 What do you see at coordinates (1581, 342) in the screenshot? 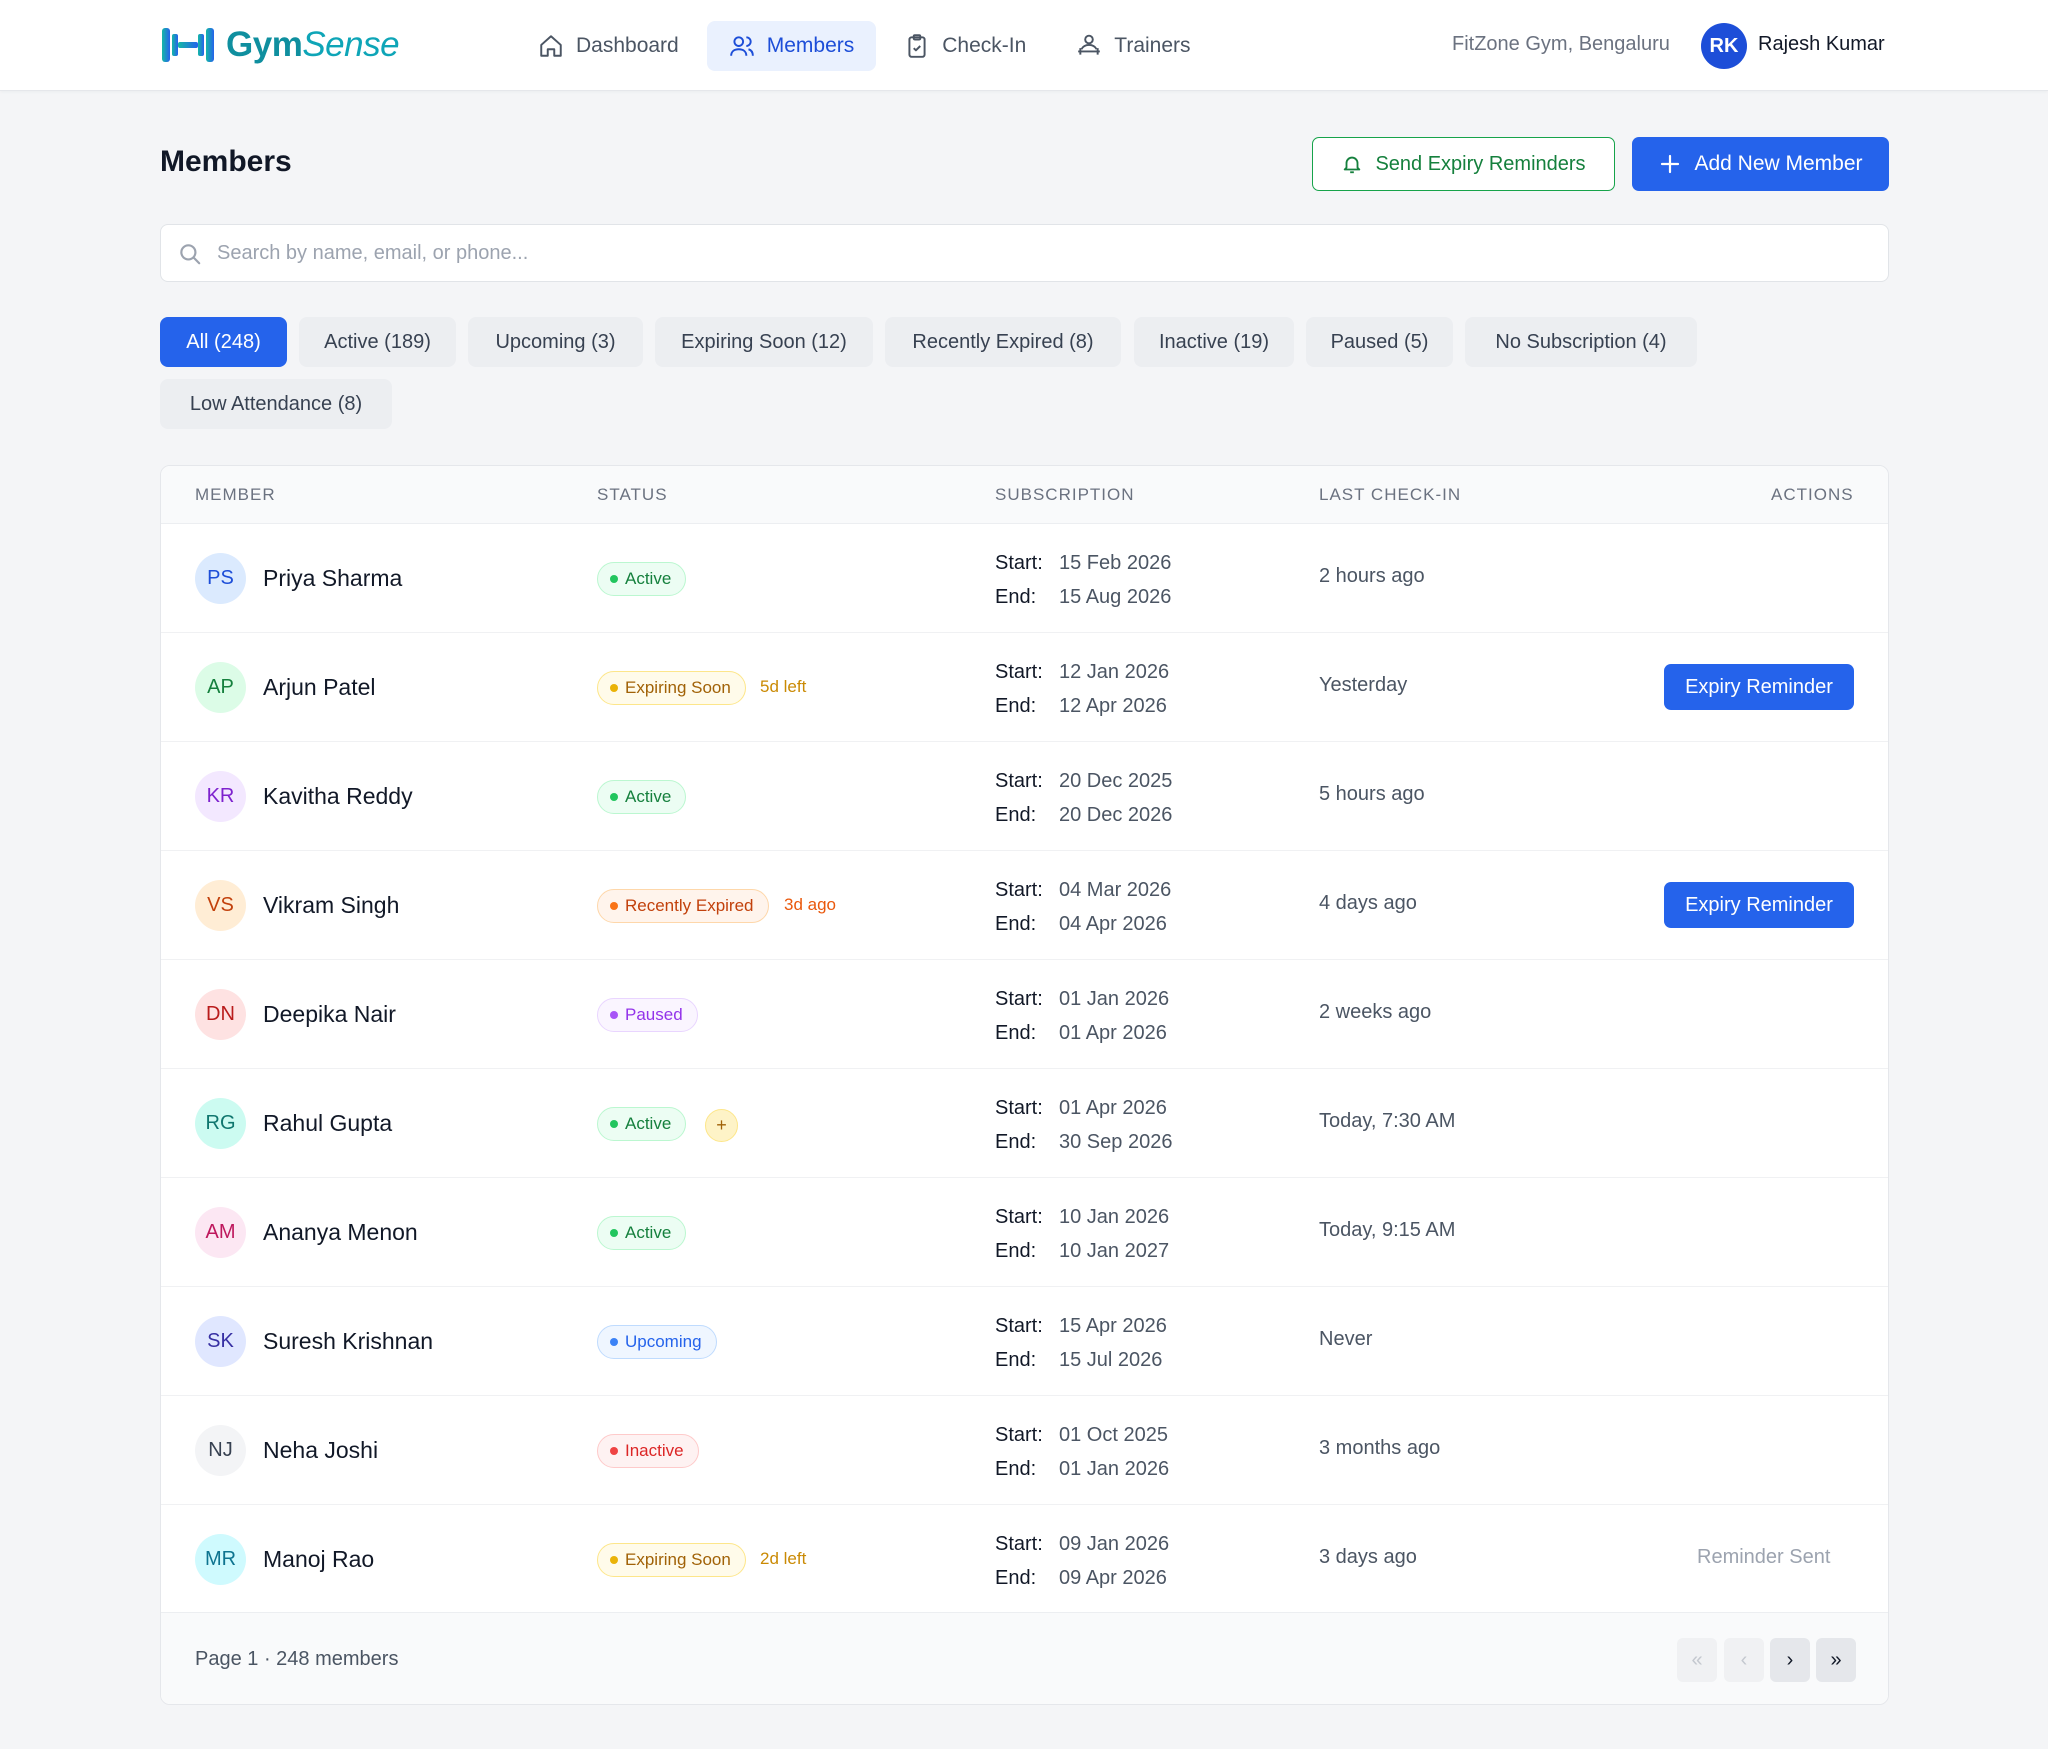
I see `filter-no-subscription: No Subscription (4)` at bounding box center [1581, 342].